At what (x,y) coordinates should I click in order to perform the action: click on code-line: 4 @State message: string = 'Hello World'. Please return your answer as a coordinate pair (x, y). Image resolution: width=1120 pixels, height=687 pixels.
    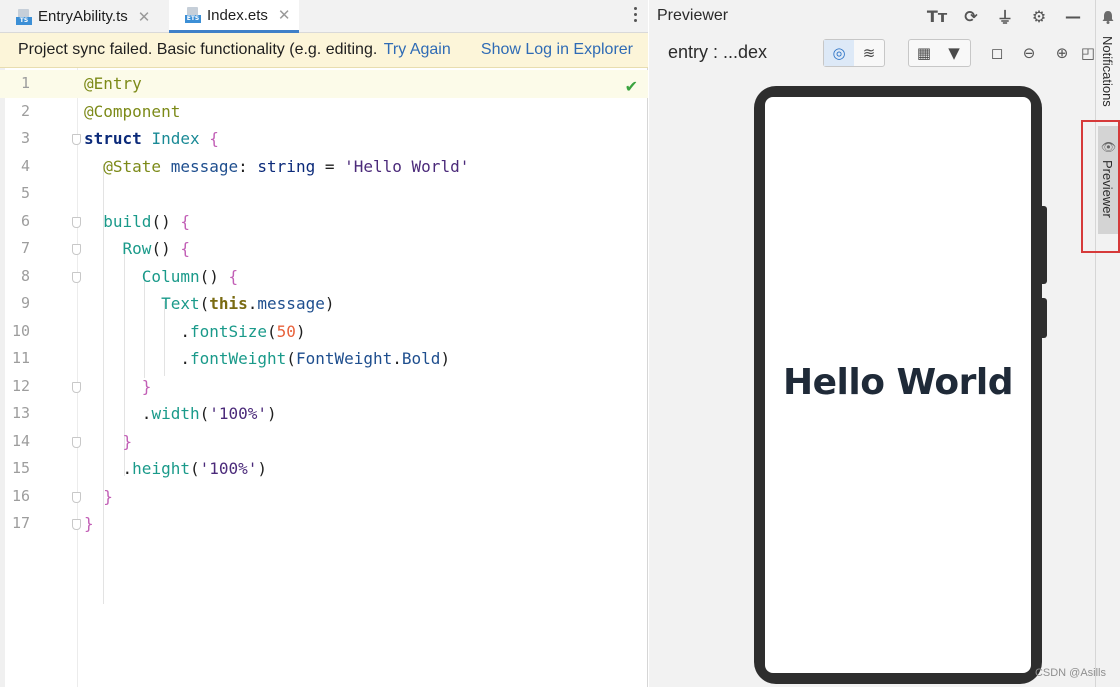
    Looking at the image, I should click on (324, 167).